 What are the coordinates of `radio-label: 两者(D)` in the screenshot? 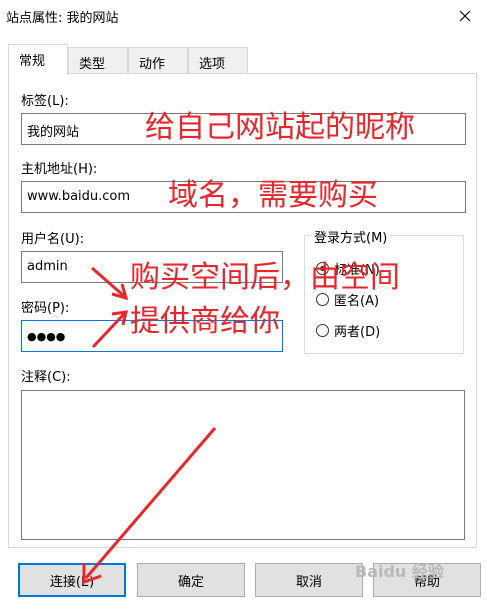 It's located at (357, 332).